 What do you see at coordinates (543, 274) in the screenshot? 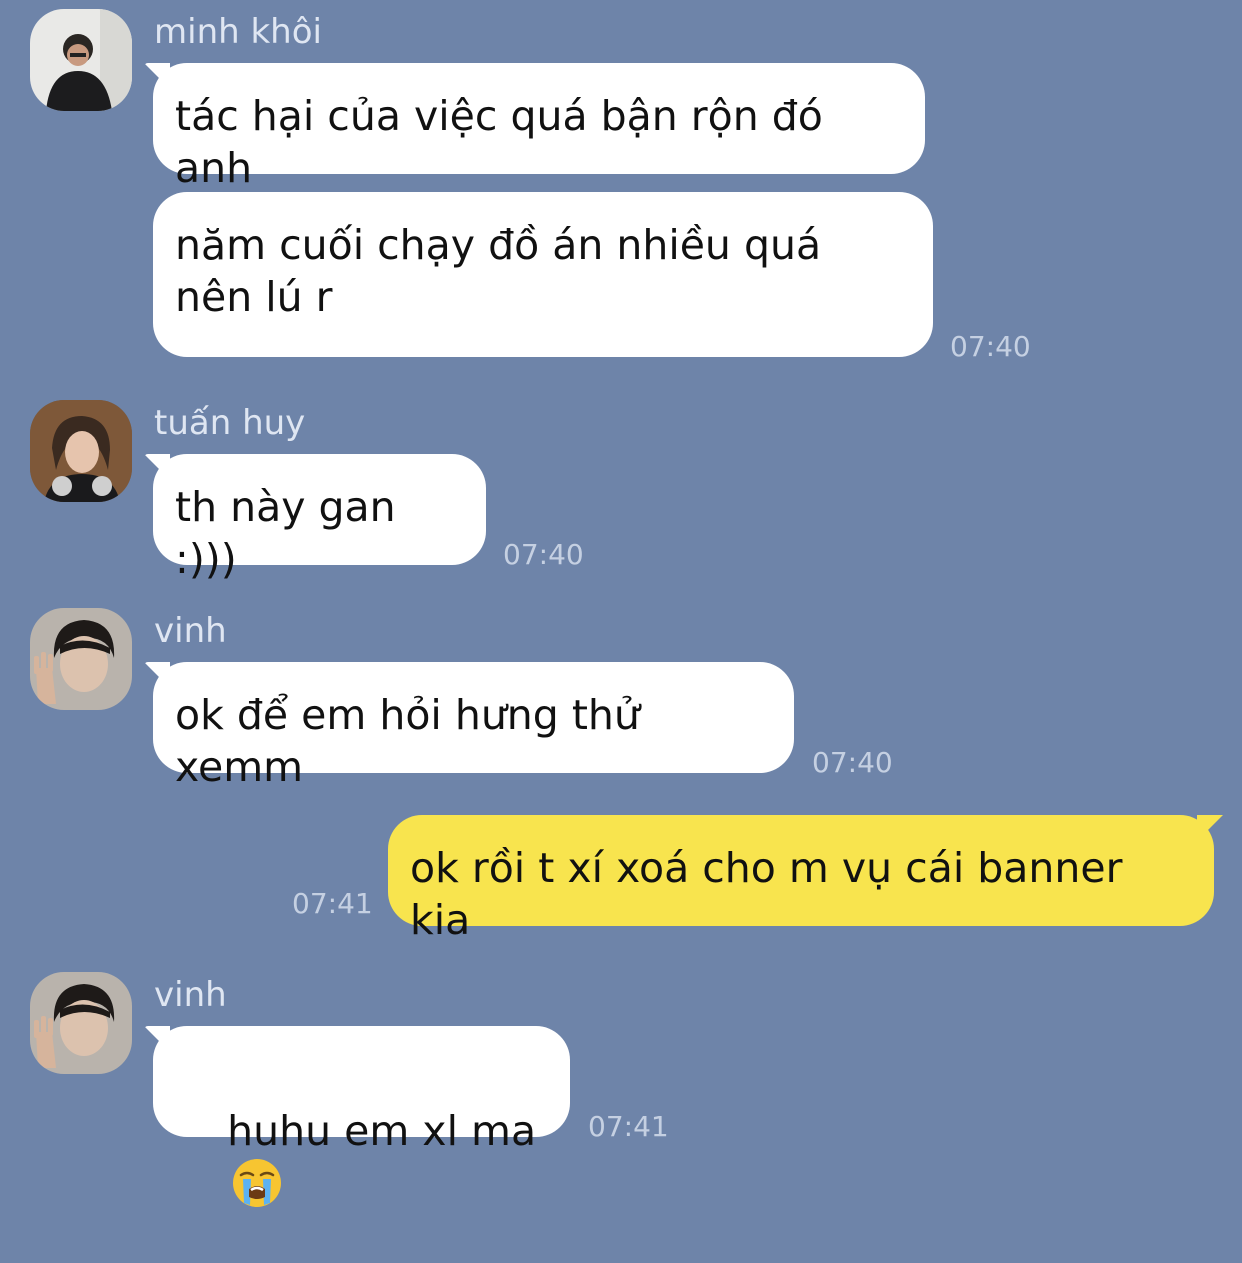
I see `message-bubble: năm cuối chạy đồ án nhiều quá nên lú r` at bounding box center [543, 274].